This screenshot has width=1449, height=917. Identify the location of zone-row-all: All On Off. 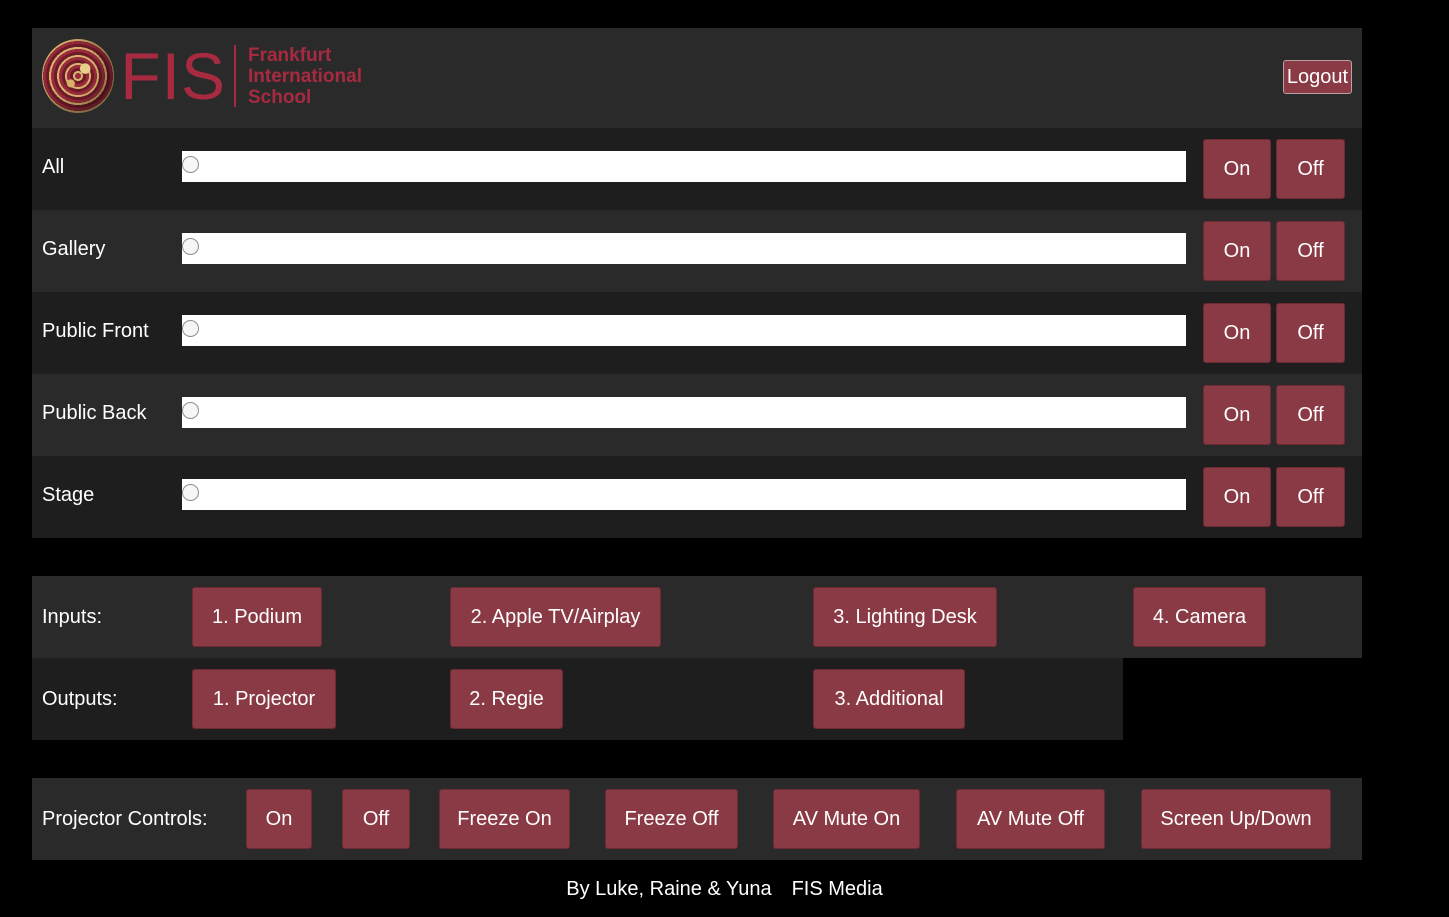
(697, 169).